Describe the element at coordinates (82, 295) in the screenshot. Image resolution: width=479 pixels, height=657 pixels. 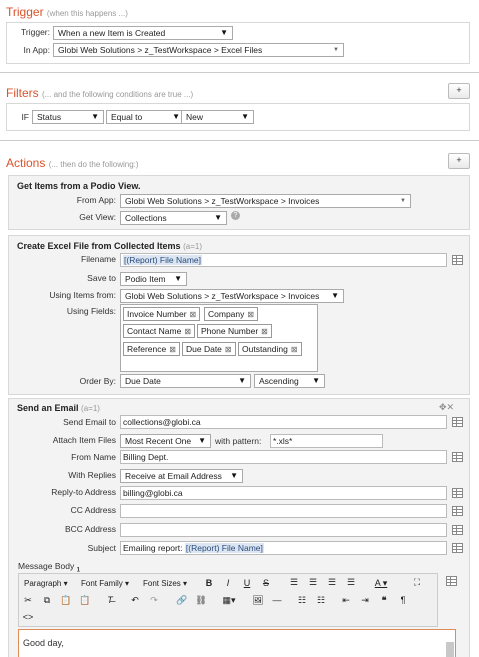
I see `using-items-label: Using Items from:` at that location.